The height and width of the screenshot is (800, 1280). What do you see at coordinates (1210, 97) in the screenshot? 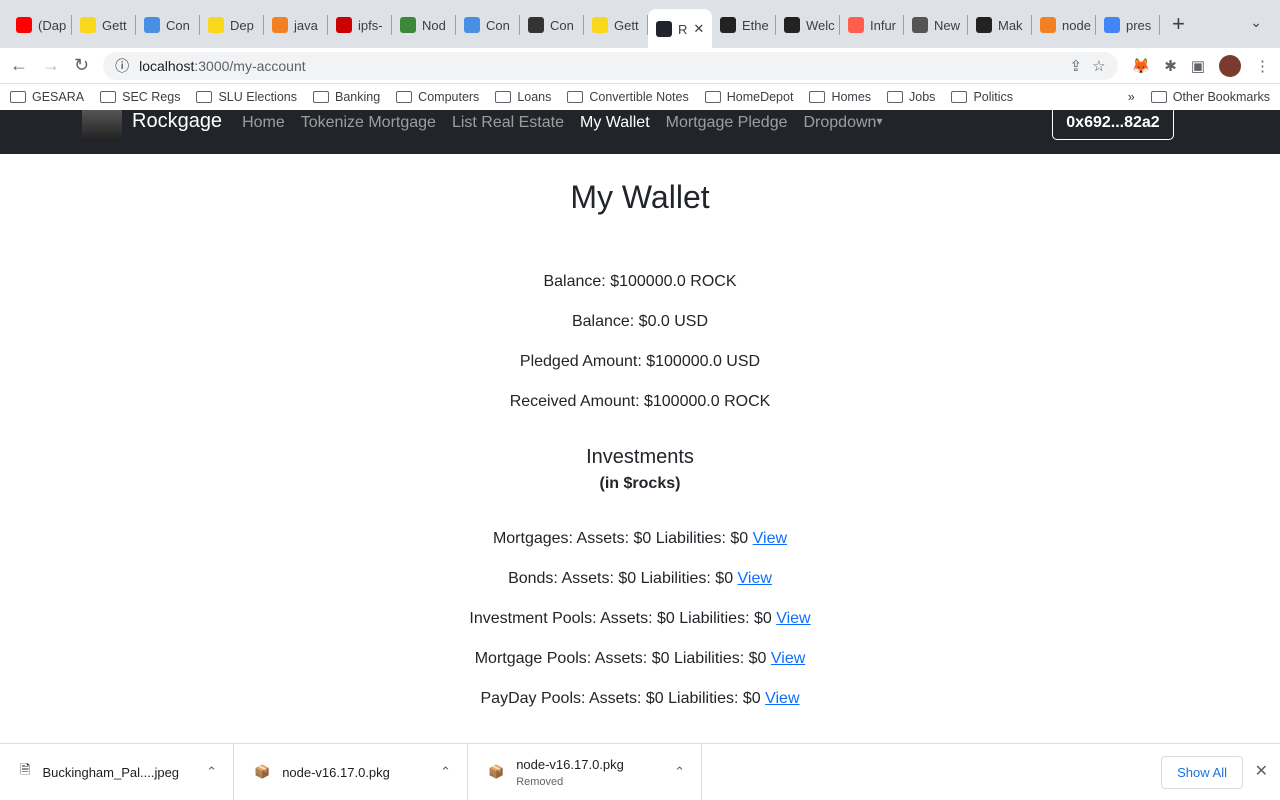
I see `other-bookmarks: Other Bookmarks` at bounding box center [1210, 97].